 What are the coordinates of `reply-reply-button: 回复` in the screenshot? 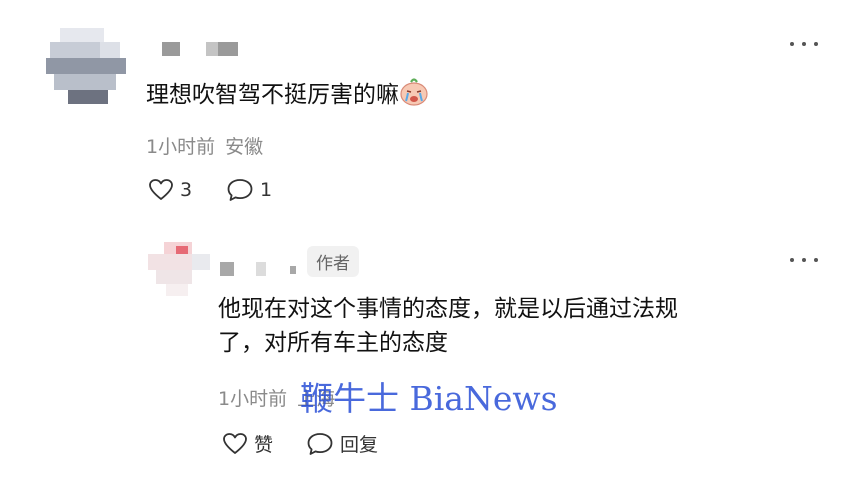 It's located at (342, 443).